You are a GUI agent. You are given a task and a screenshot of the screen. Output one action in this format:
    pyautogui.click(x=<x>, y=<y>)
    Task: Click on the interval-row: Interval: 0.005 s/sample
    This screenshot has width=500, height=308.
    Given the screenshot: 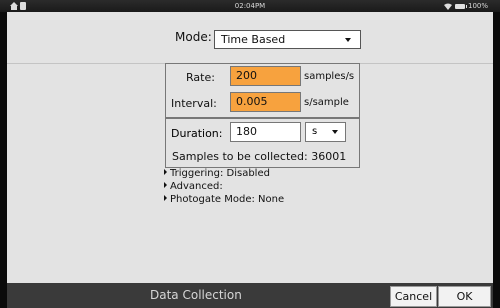 What is the action you would take?
    pyautogui.click(x=263, y=104)
    